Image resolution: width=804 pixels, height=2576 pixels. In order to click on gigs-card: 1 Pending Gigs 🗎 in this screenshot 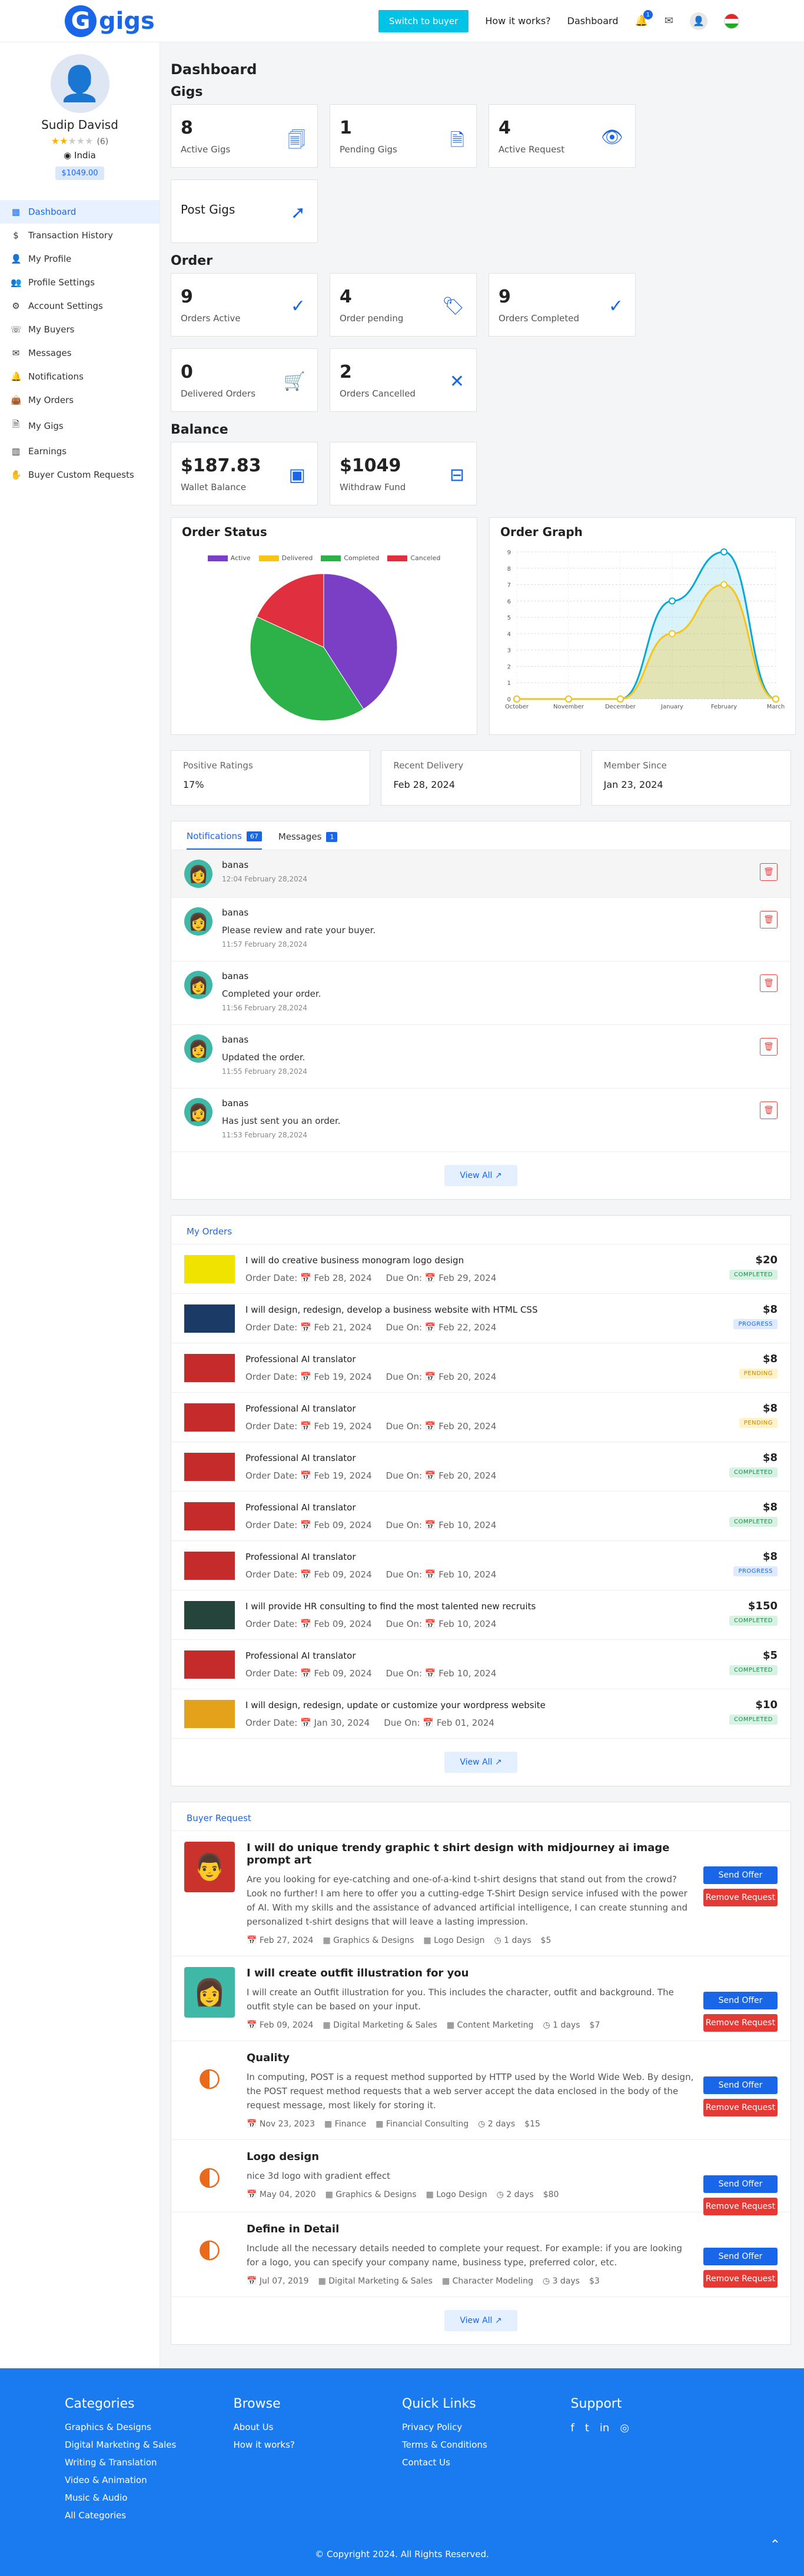, I will do `click(403, 136)`.